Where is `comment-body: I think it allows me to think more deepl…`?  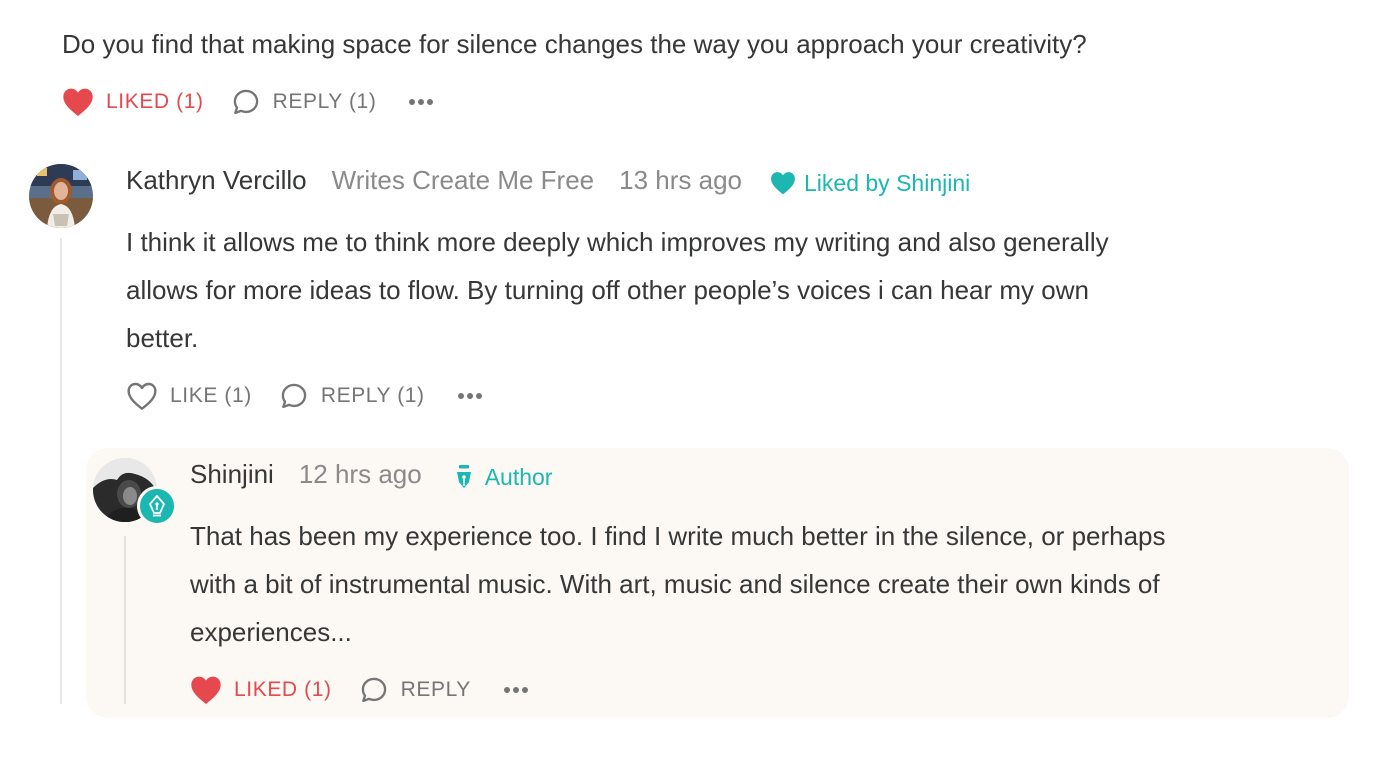
comment-body: I think it allows me to think more deepl… is located at coordinates (617, 290).